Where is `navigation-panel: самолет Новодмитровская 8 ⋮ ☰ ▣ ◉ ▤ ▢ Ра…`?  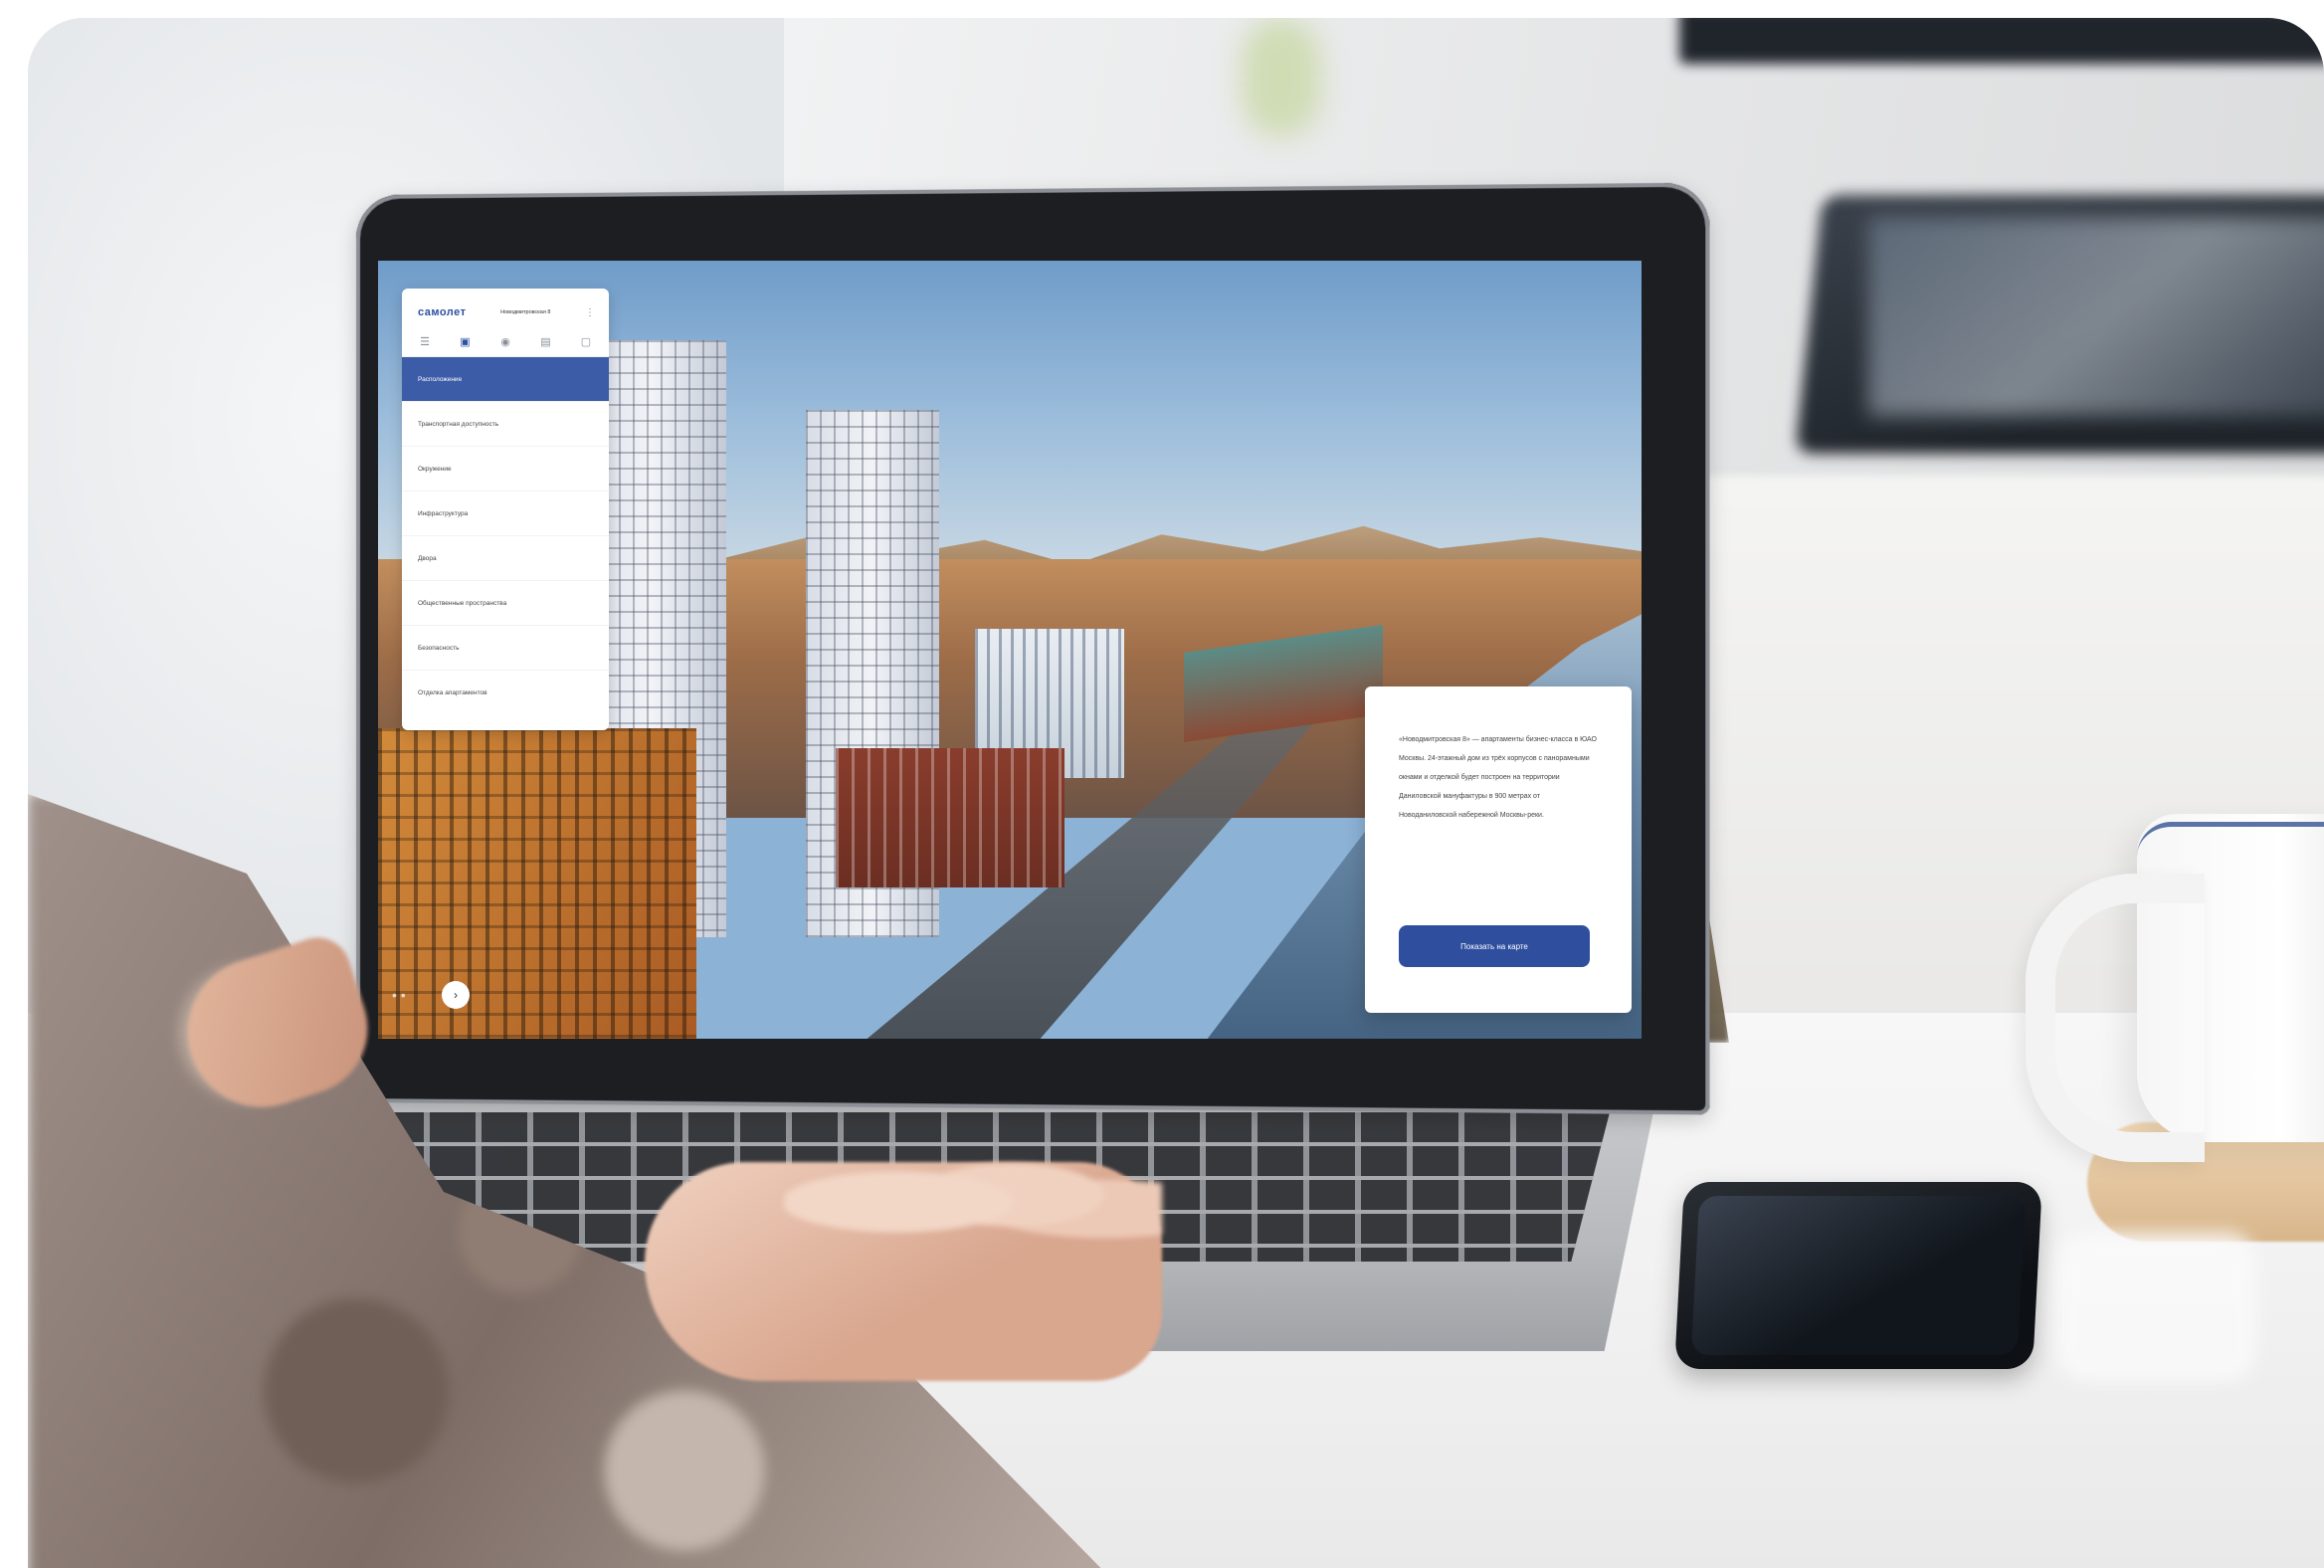
navigation-panel: самолет Новодмитровская 8 ⋮ ☰ ▣ ◉ ▤ ▢ Ра… is located at coordinates (506, 509).